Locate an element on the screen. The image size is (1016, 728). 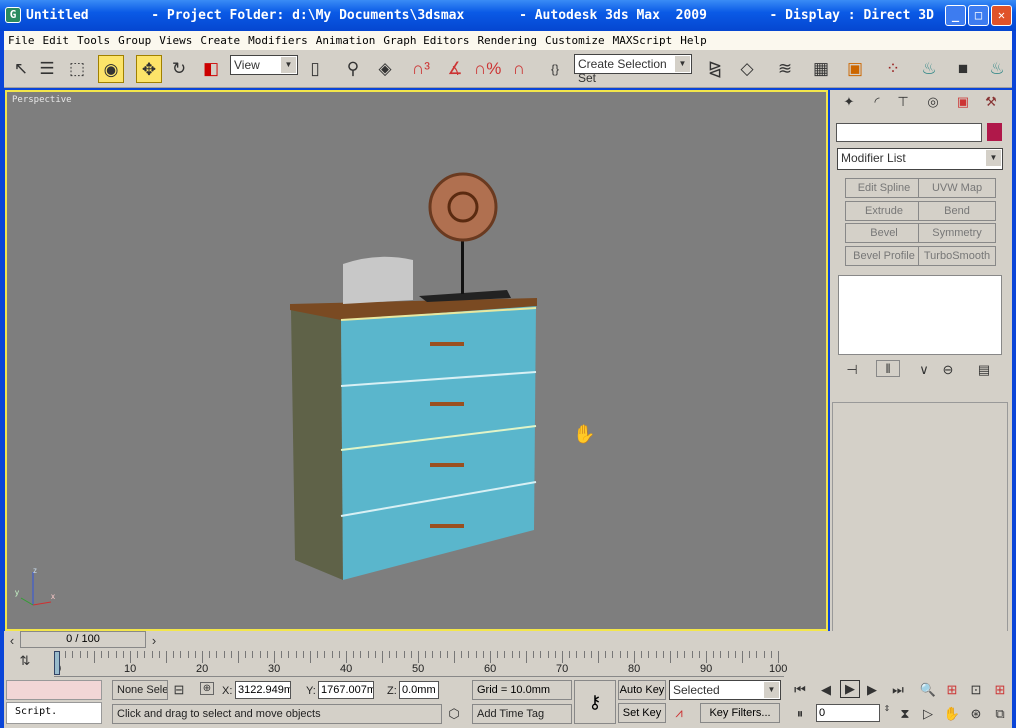
angle-snap-icon: ∡ is located at coordinates (455, 69).